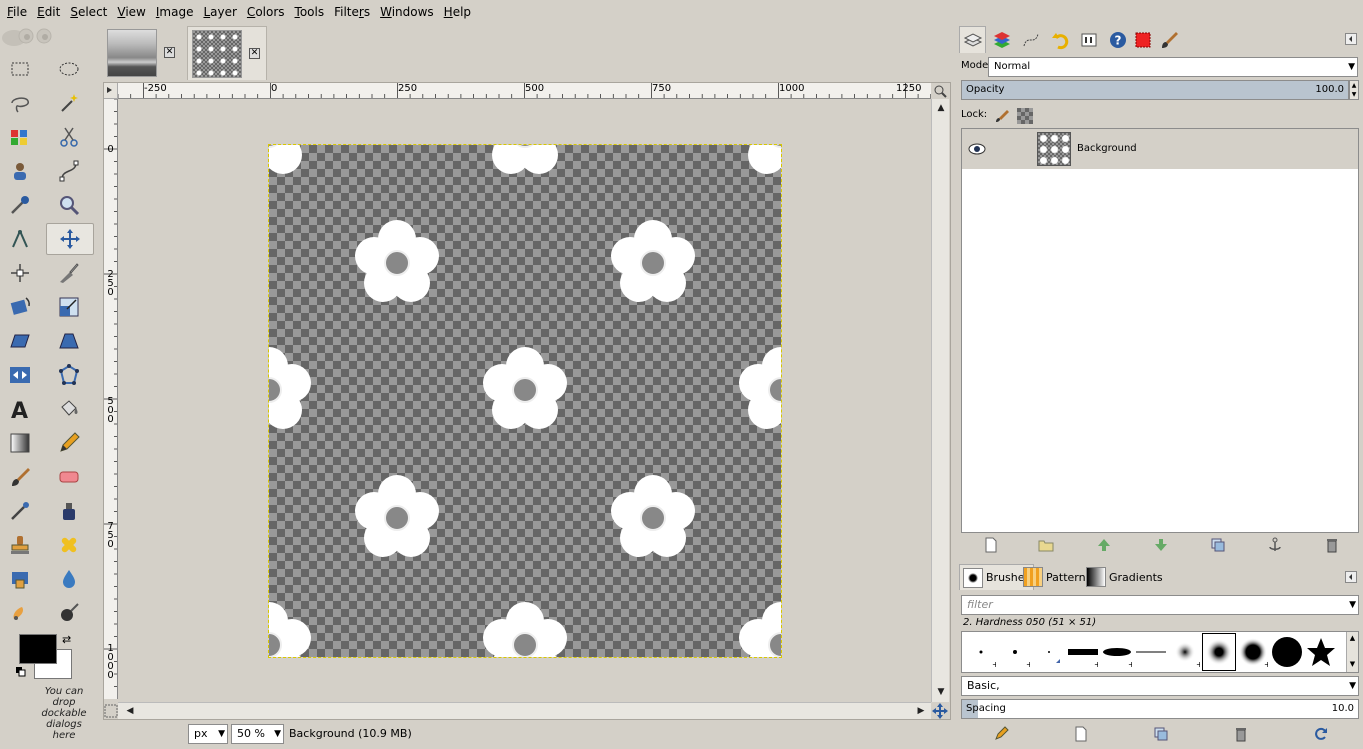  Describe the element at coordinates (407, 12) in the screenshot. I see `menu-windows: Windows` at that location.